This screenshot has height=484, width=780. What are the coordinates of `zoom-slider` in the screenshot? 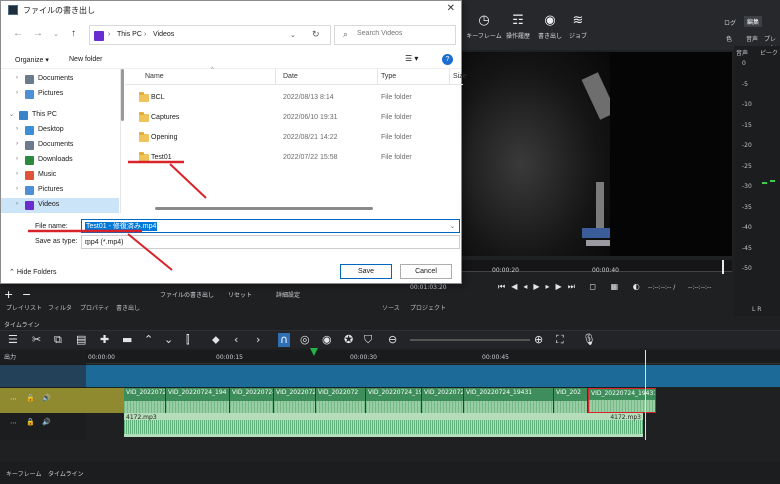 It's located at (470, 340).